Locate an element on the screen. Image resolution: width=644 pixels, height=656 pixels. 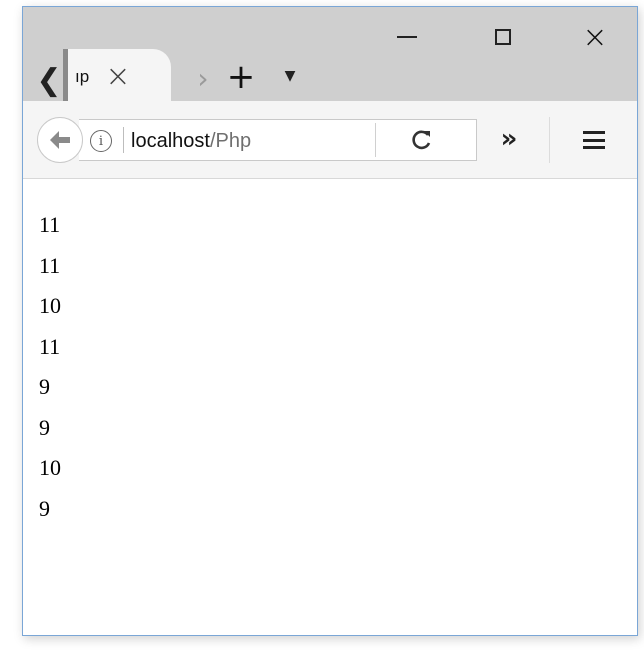
reload-icon is located at coordinates (422, 140).